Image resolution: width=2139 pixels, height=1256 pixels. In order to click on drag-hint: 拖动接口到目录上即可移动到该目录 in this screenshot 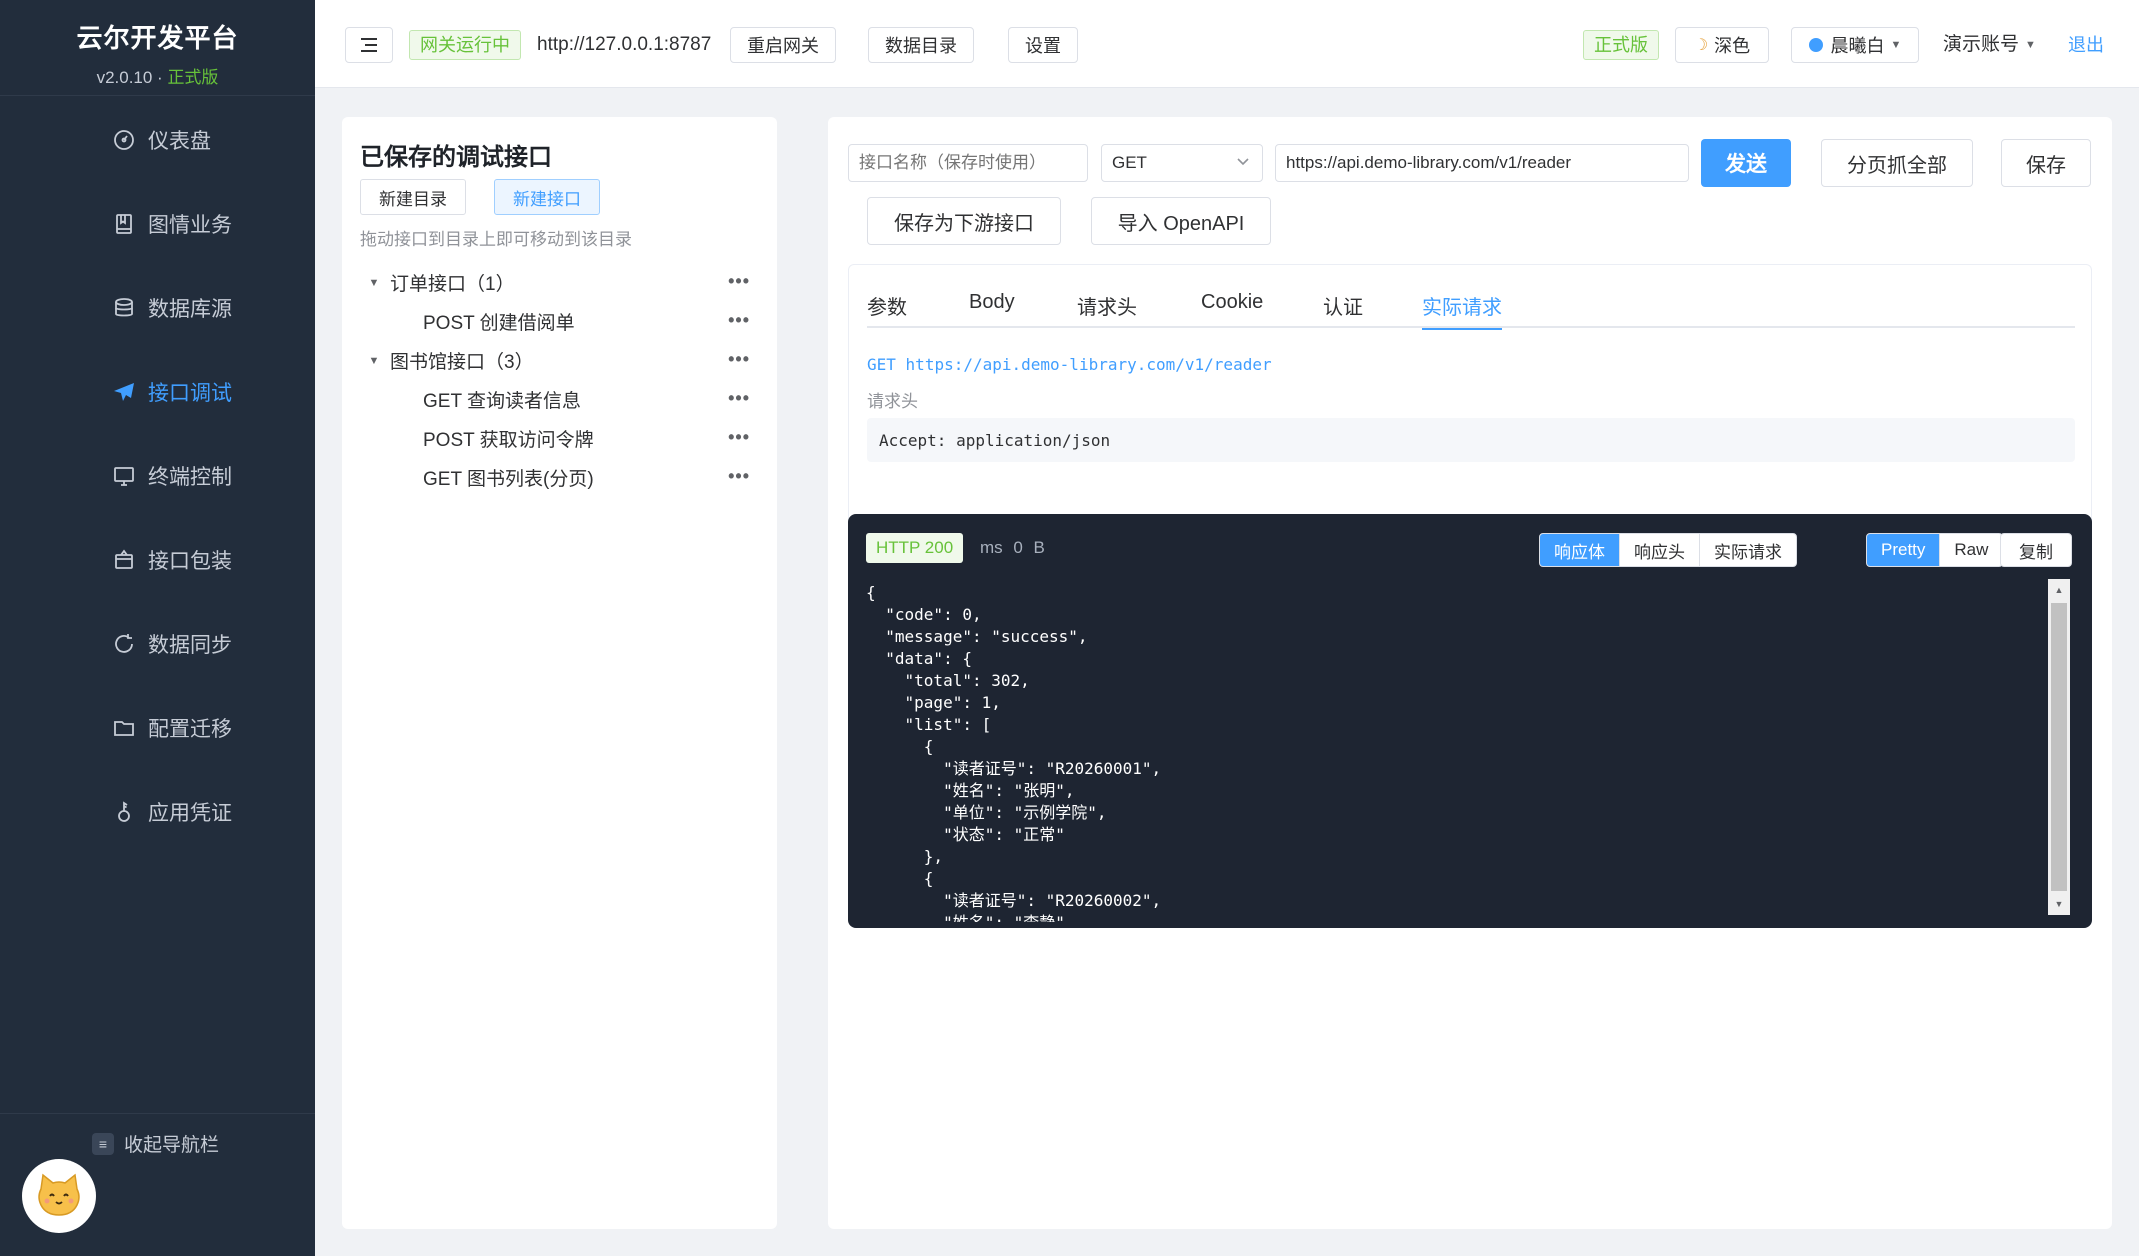, I will do `click(496, 239)`.